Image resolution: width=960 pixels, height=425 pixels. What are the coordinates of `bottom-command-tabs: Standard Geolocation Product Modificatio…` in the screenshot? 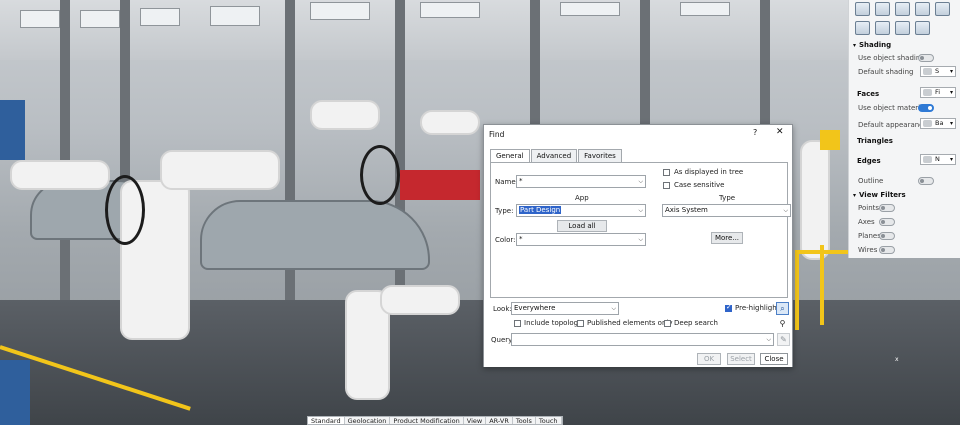 It's located at (435, 420).